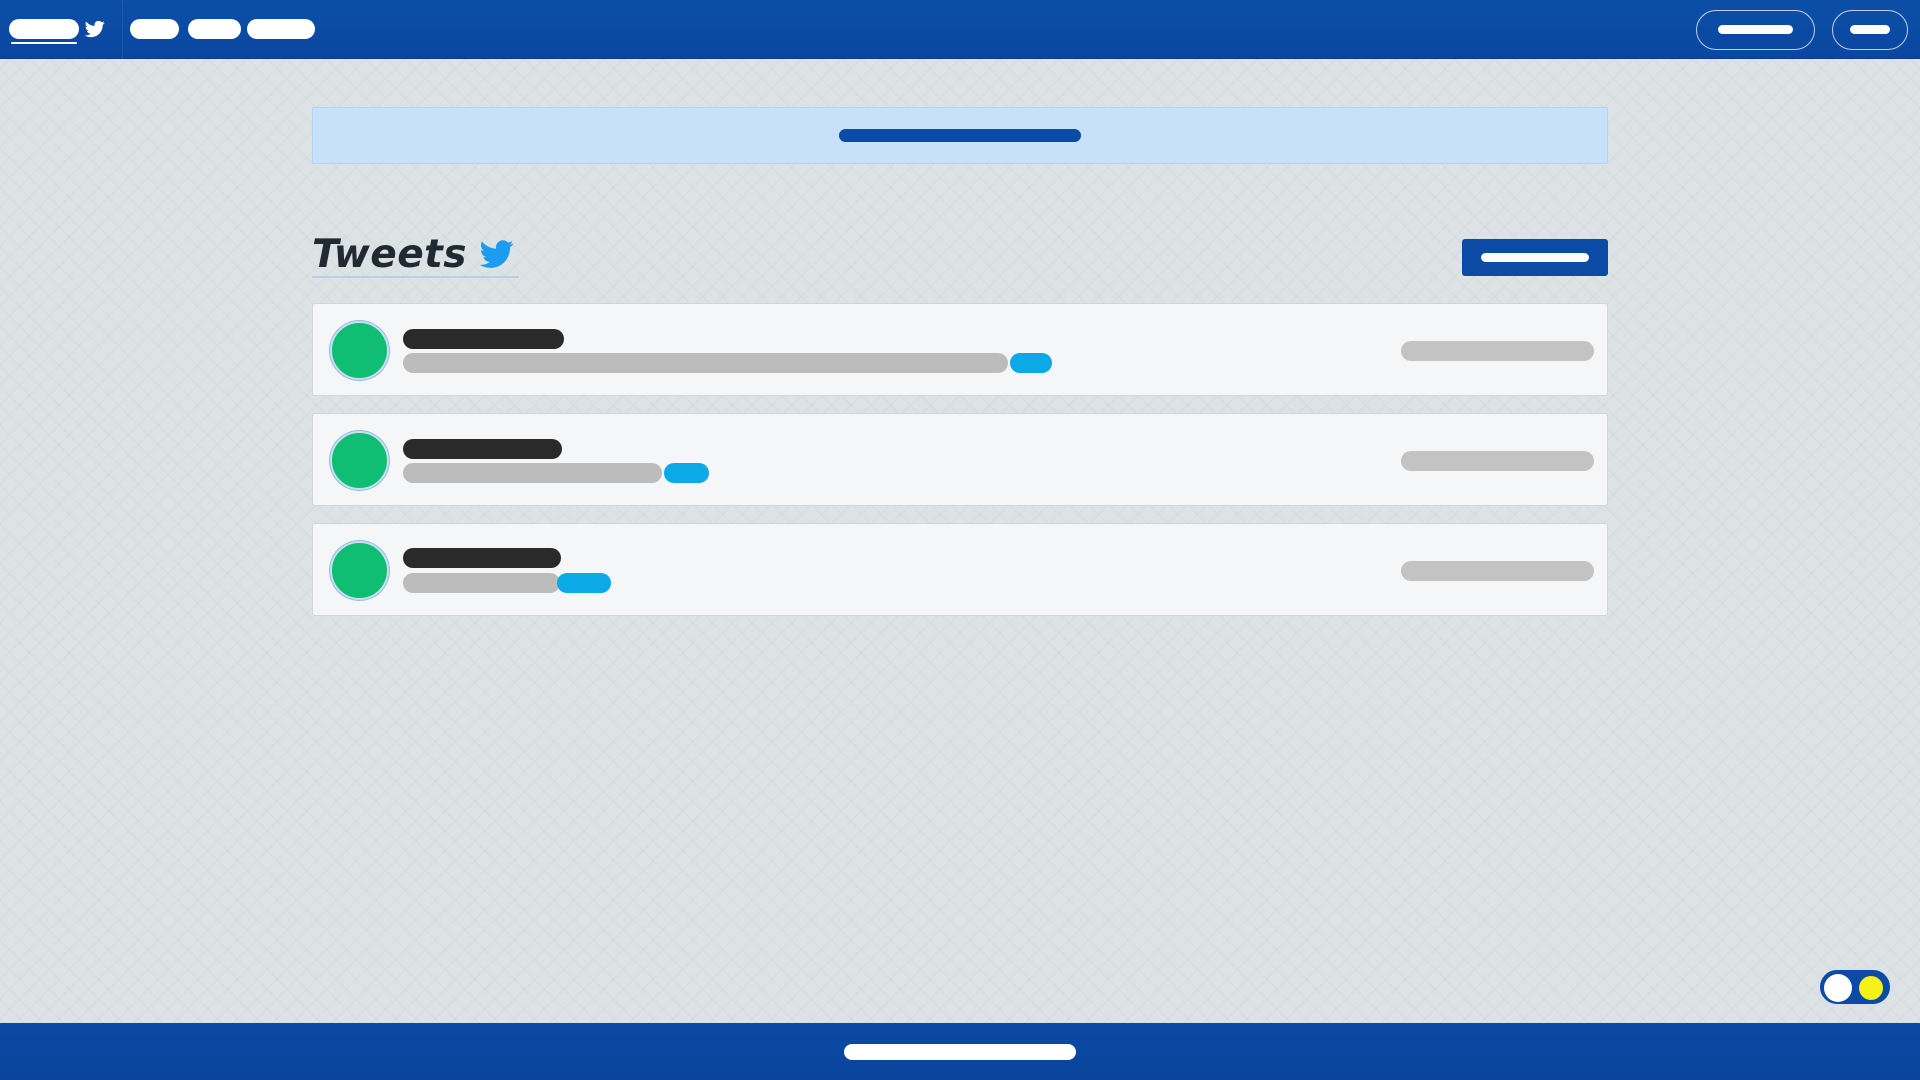 This screenshot has width=1920, height=1080. What do you see at coordinates (1855, 987) in the screenshot?
I see `theme-toggle` at bounding box center [1855, 987].